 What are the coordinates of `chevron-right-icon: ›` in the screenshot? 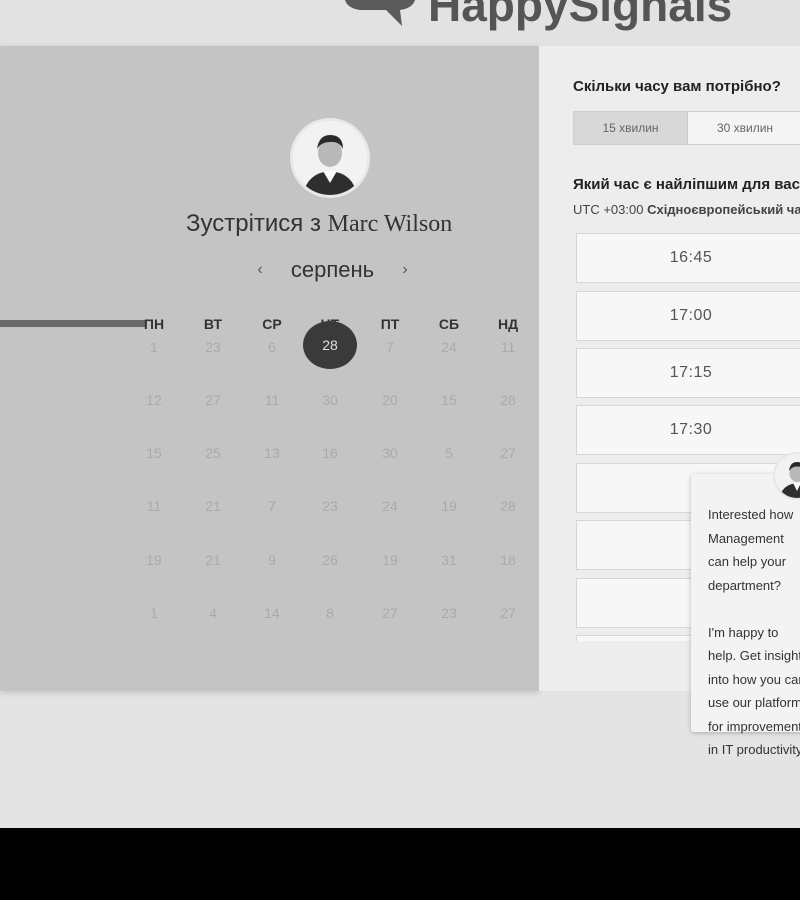 It's located at (405, 270).